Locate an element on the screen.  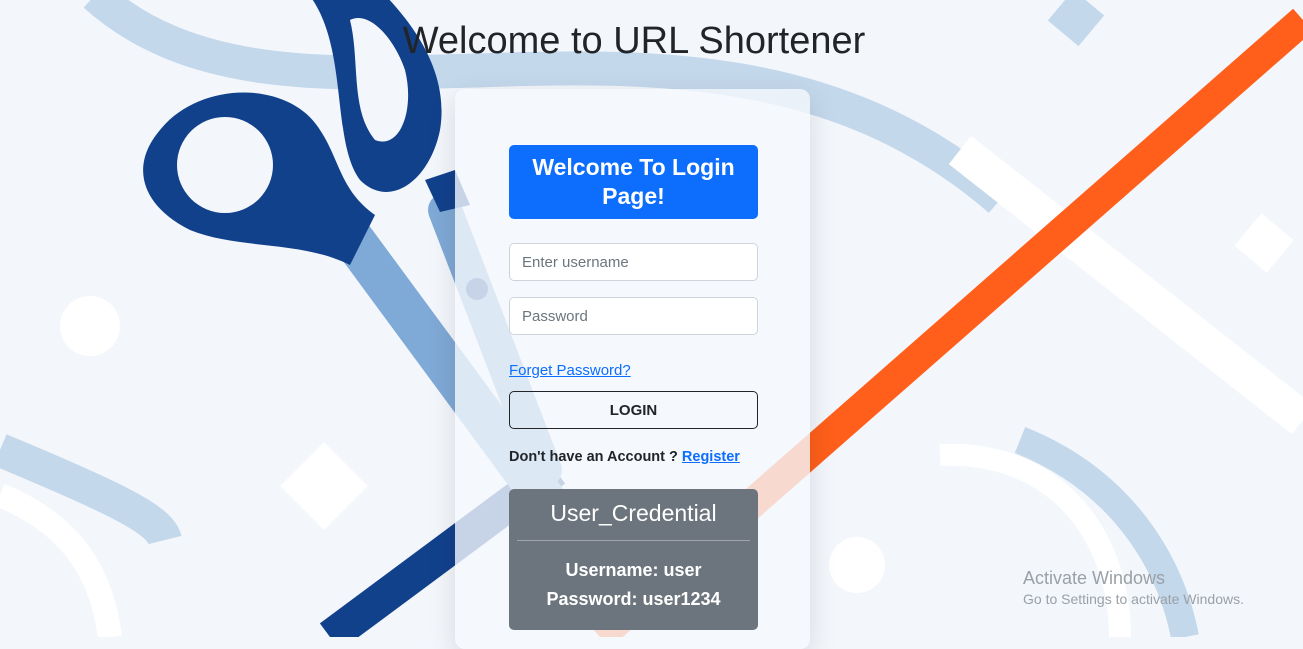
watermark-title: Activate Windows is located at coordinates (1094, 578).